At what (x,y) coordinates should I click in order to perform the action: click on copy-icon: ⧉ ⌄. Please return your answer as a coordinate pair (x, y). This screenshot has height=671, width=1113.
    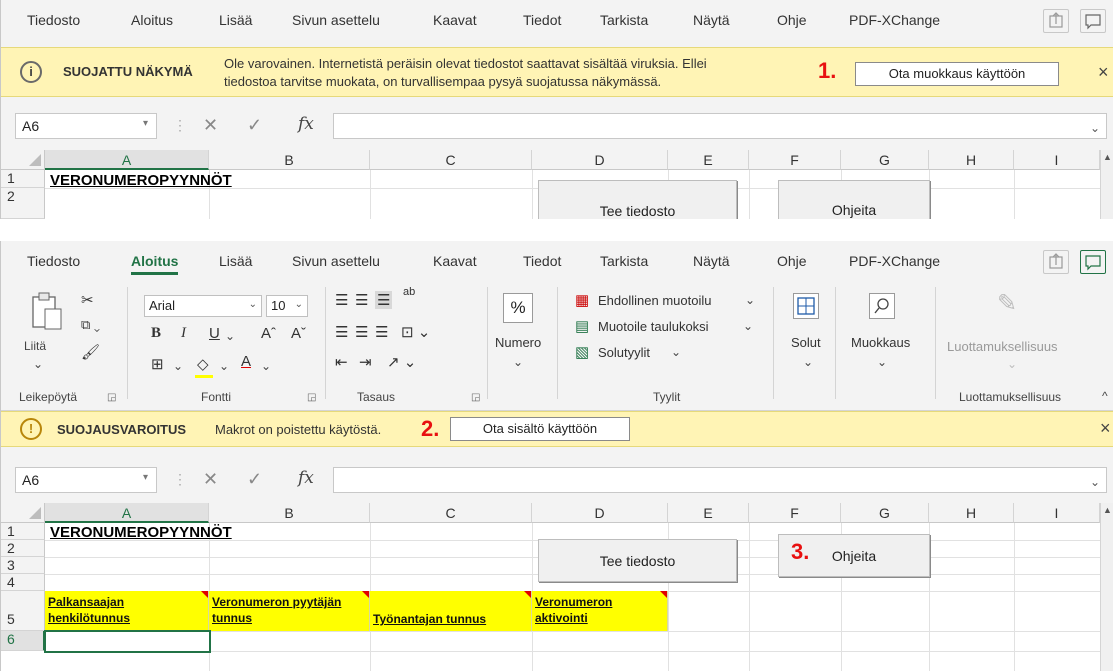
    Looking at the image, I should click on (90, 325).